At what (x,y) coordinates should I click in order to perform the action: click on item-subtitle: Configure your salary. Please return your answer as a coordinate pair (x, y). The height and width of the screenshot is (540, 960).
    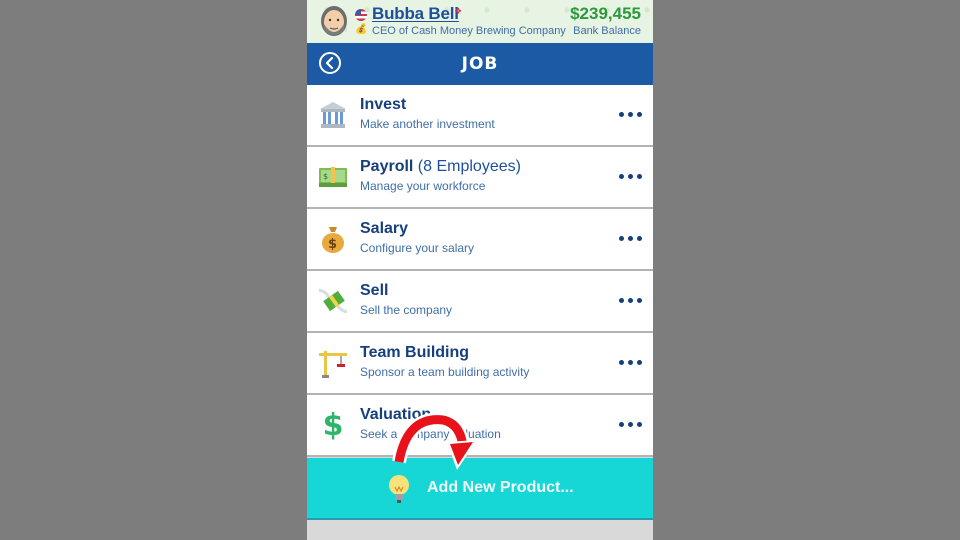
    Looking at the image, I should click on (417, 248).